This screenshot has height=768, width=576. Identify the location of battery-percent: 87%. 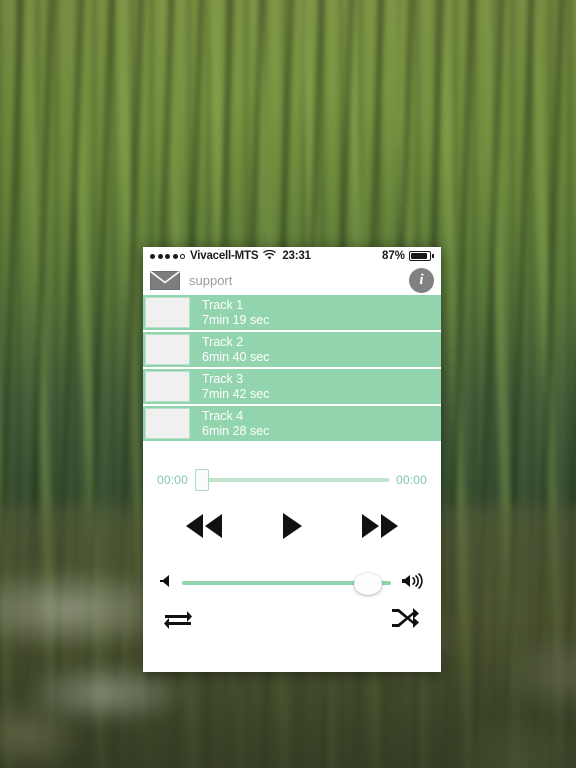
(393, 256).